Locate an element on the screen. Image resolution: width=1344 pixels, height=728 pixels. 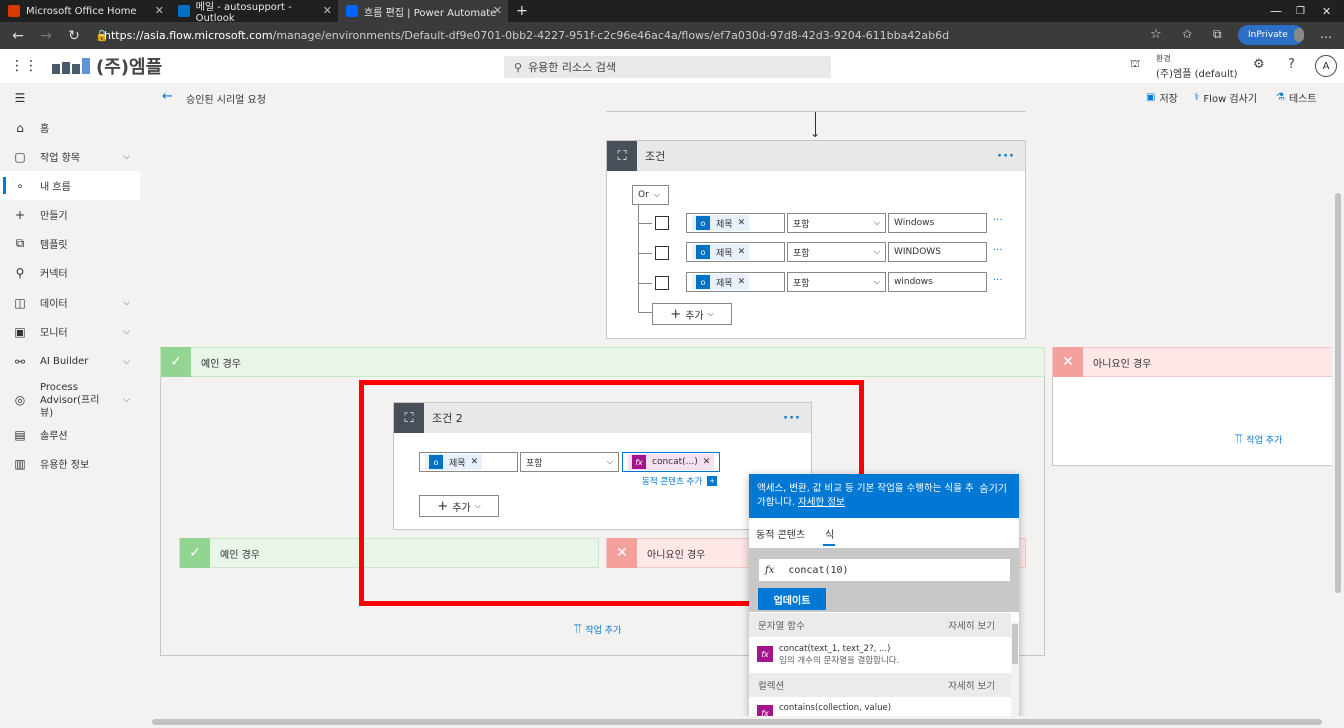
condition-right-value: windows is located at coordinates (937, 282).